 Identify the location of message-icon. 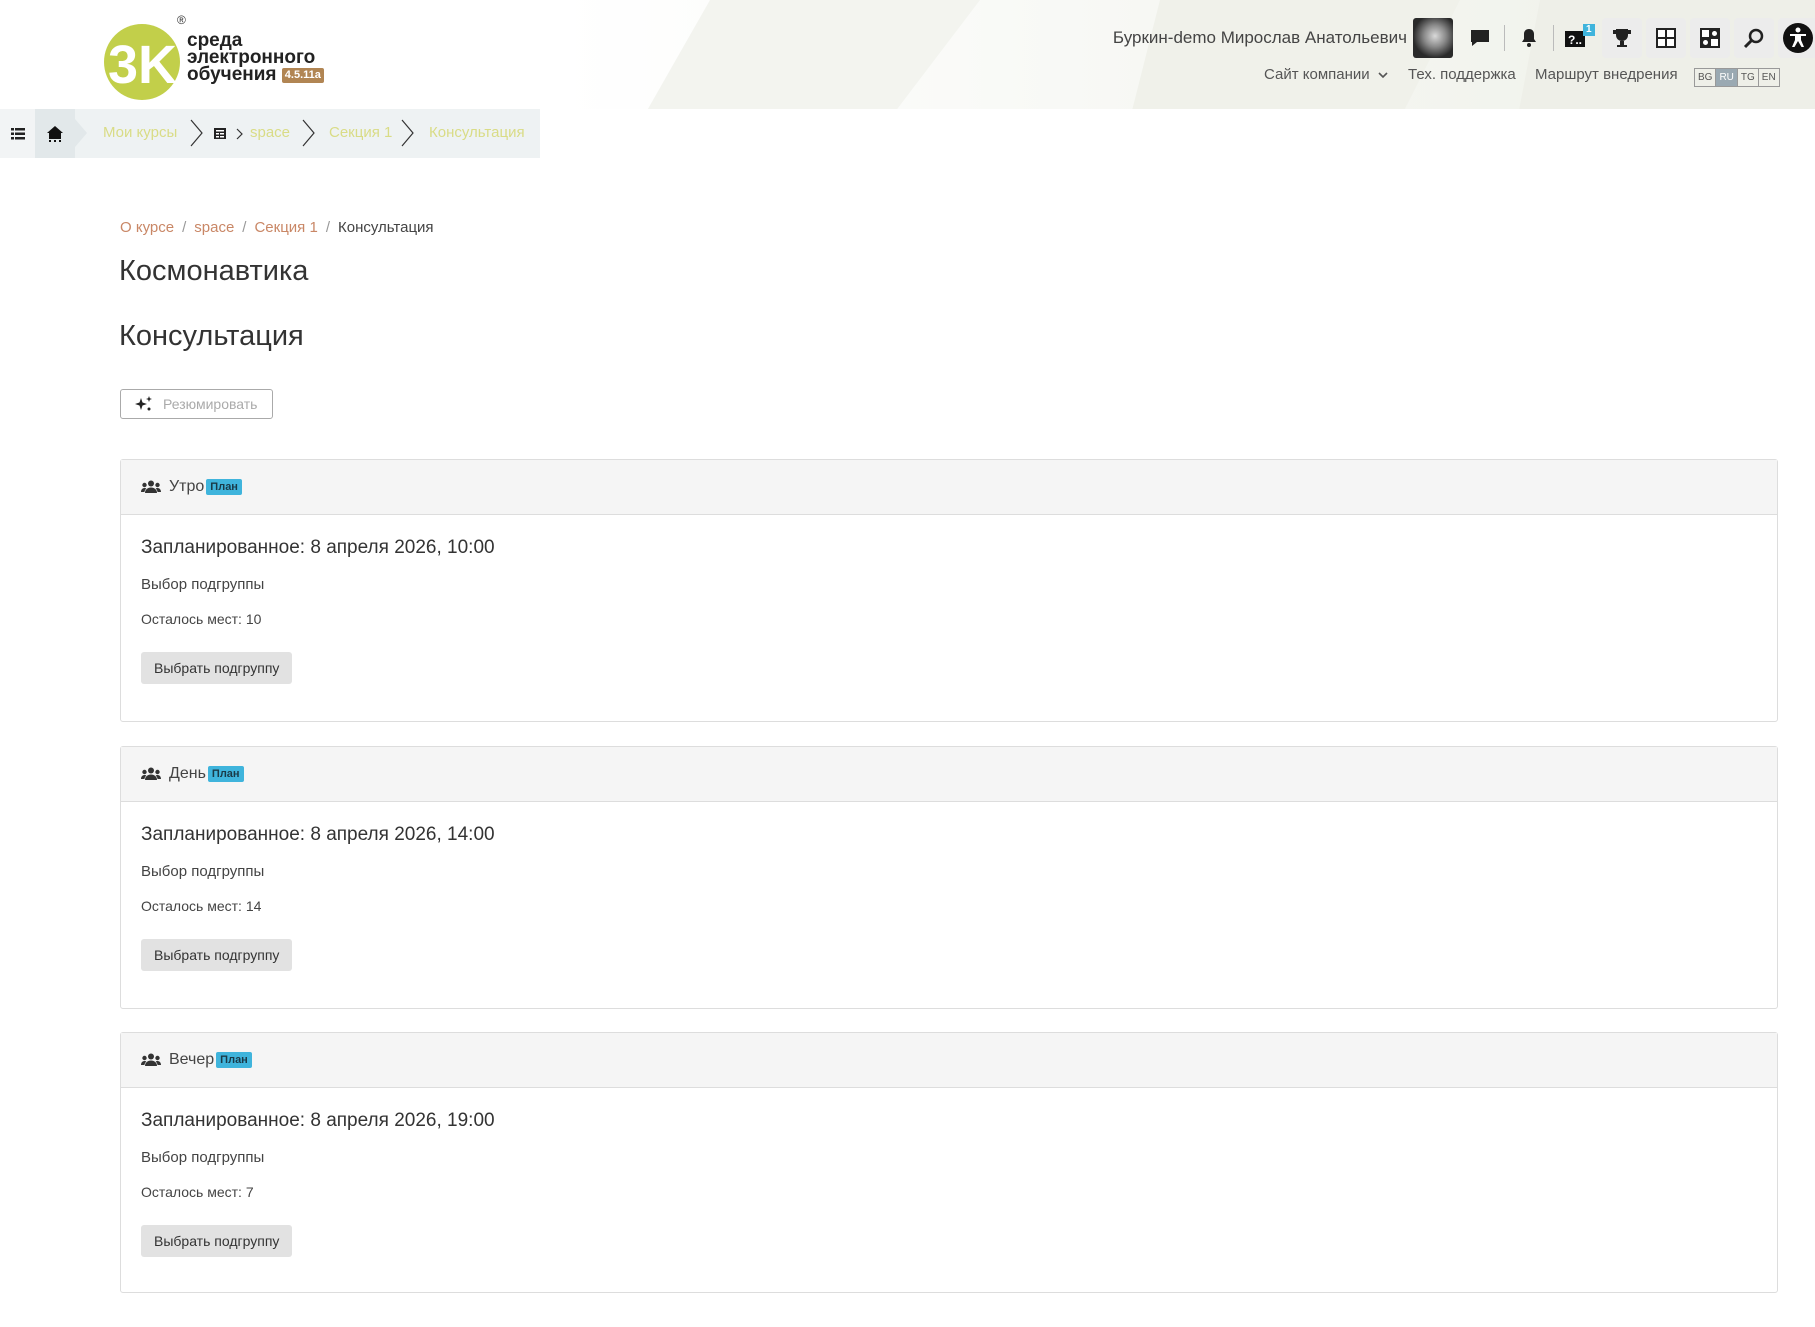
(1480, 38).